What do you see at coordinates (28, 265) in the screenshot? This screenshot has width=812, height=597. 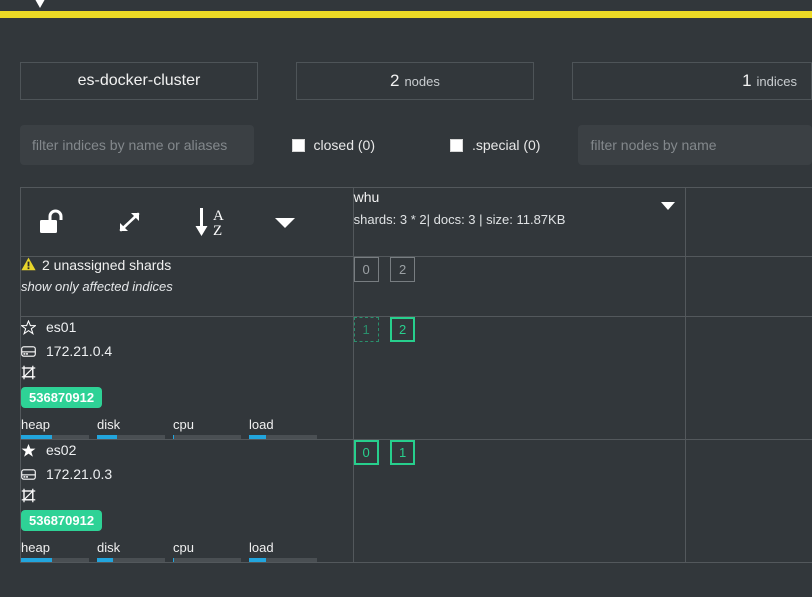 I see `warning-triangle-icon` at bounding box center [28, 265].